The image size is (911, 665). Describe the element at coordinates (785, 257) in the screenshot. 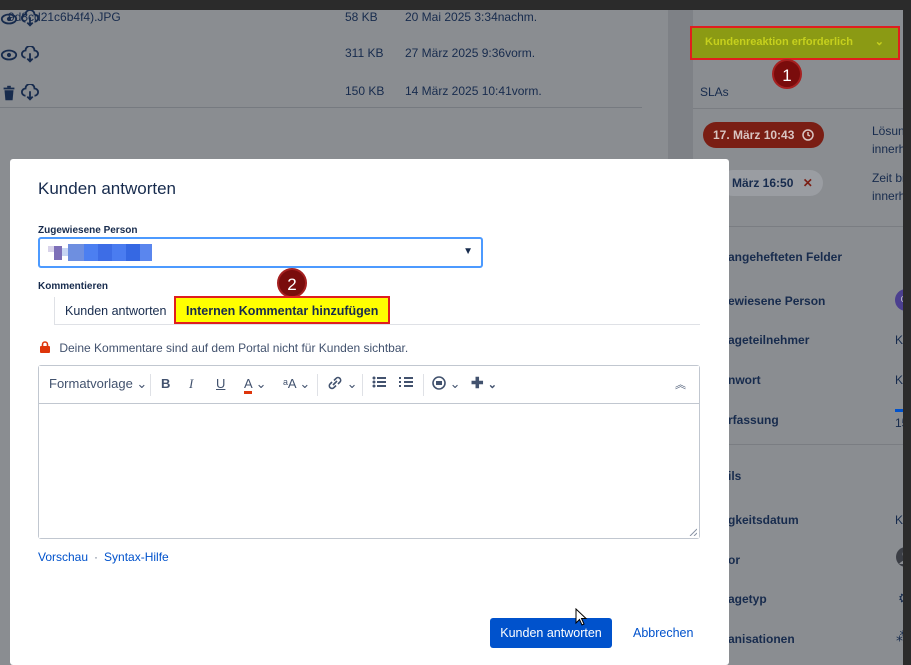

I see `pinned-fields-heading: angehefteten Felder` at that location.